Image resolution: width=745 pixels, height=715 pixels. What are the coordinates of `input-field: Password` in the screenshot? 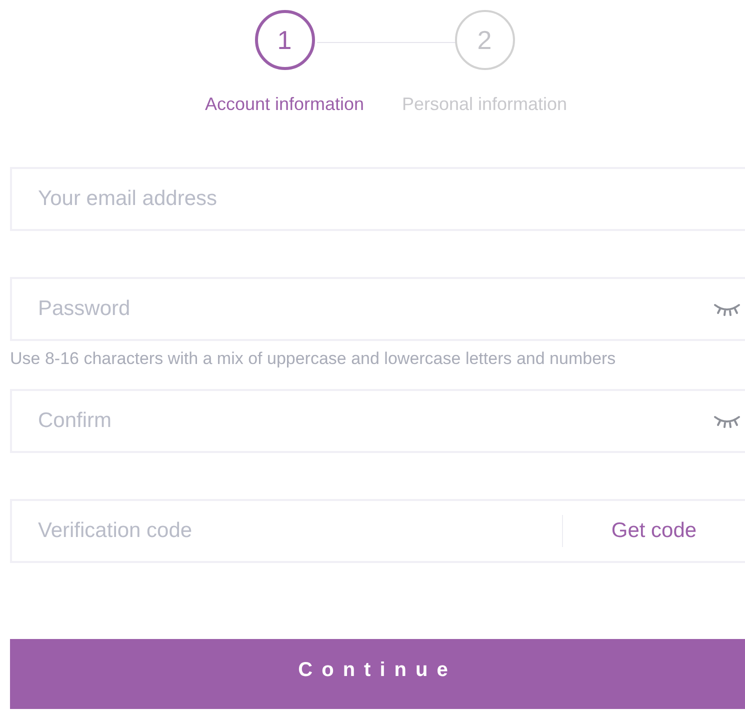 It's located at (377, 309).